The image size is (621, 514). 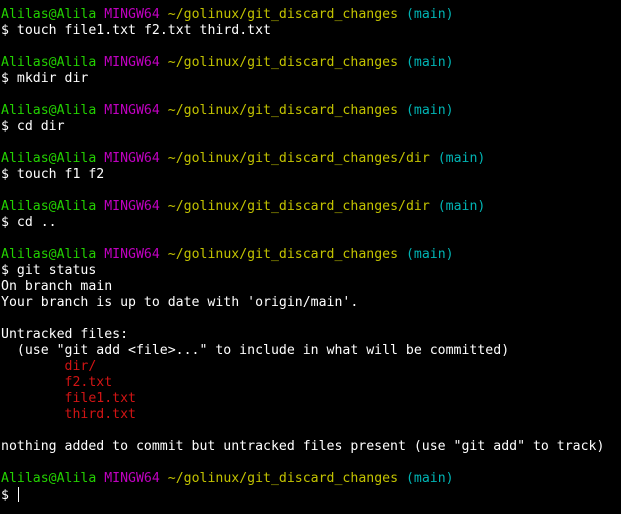 I want to click on untracked-file-name: dir/, so click(x=80, y=366).